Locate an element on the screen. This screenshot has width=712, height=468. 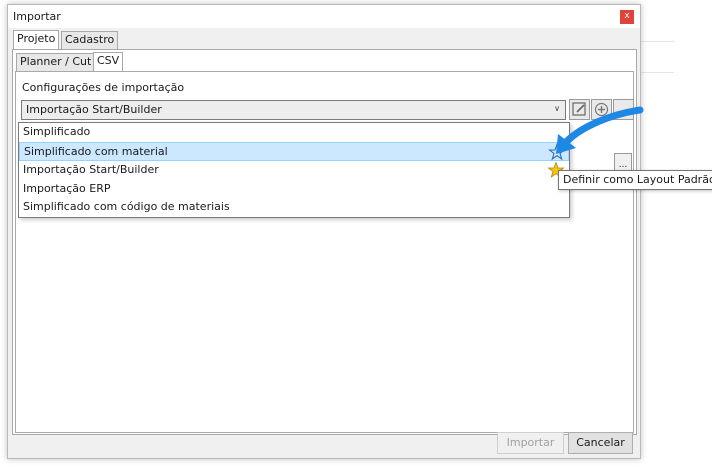
tab-cadastro: Cadastro is located at coordinates (90, 40).